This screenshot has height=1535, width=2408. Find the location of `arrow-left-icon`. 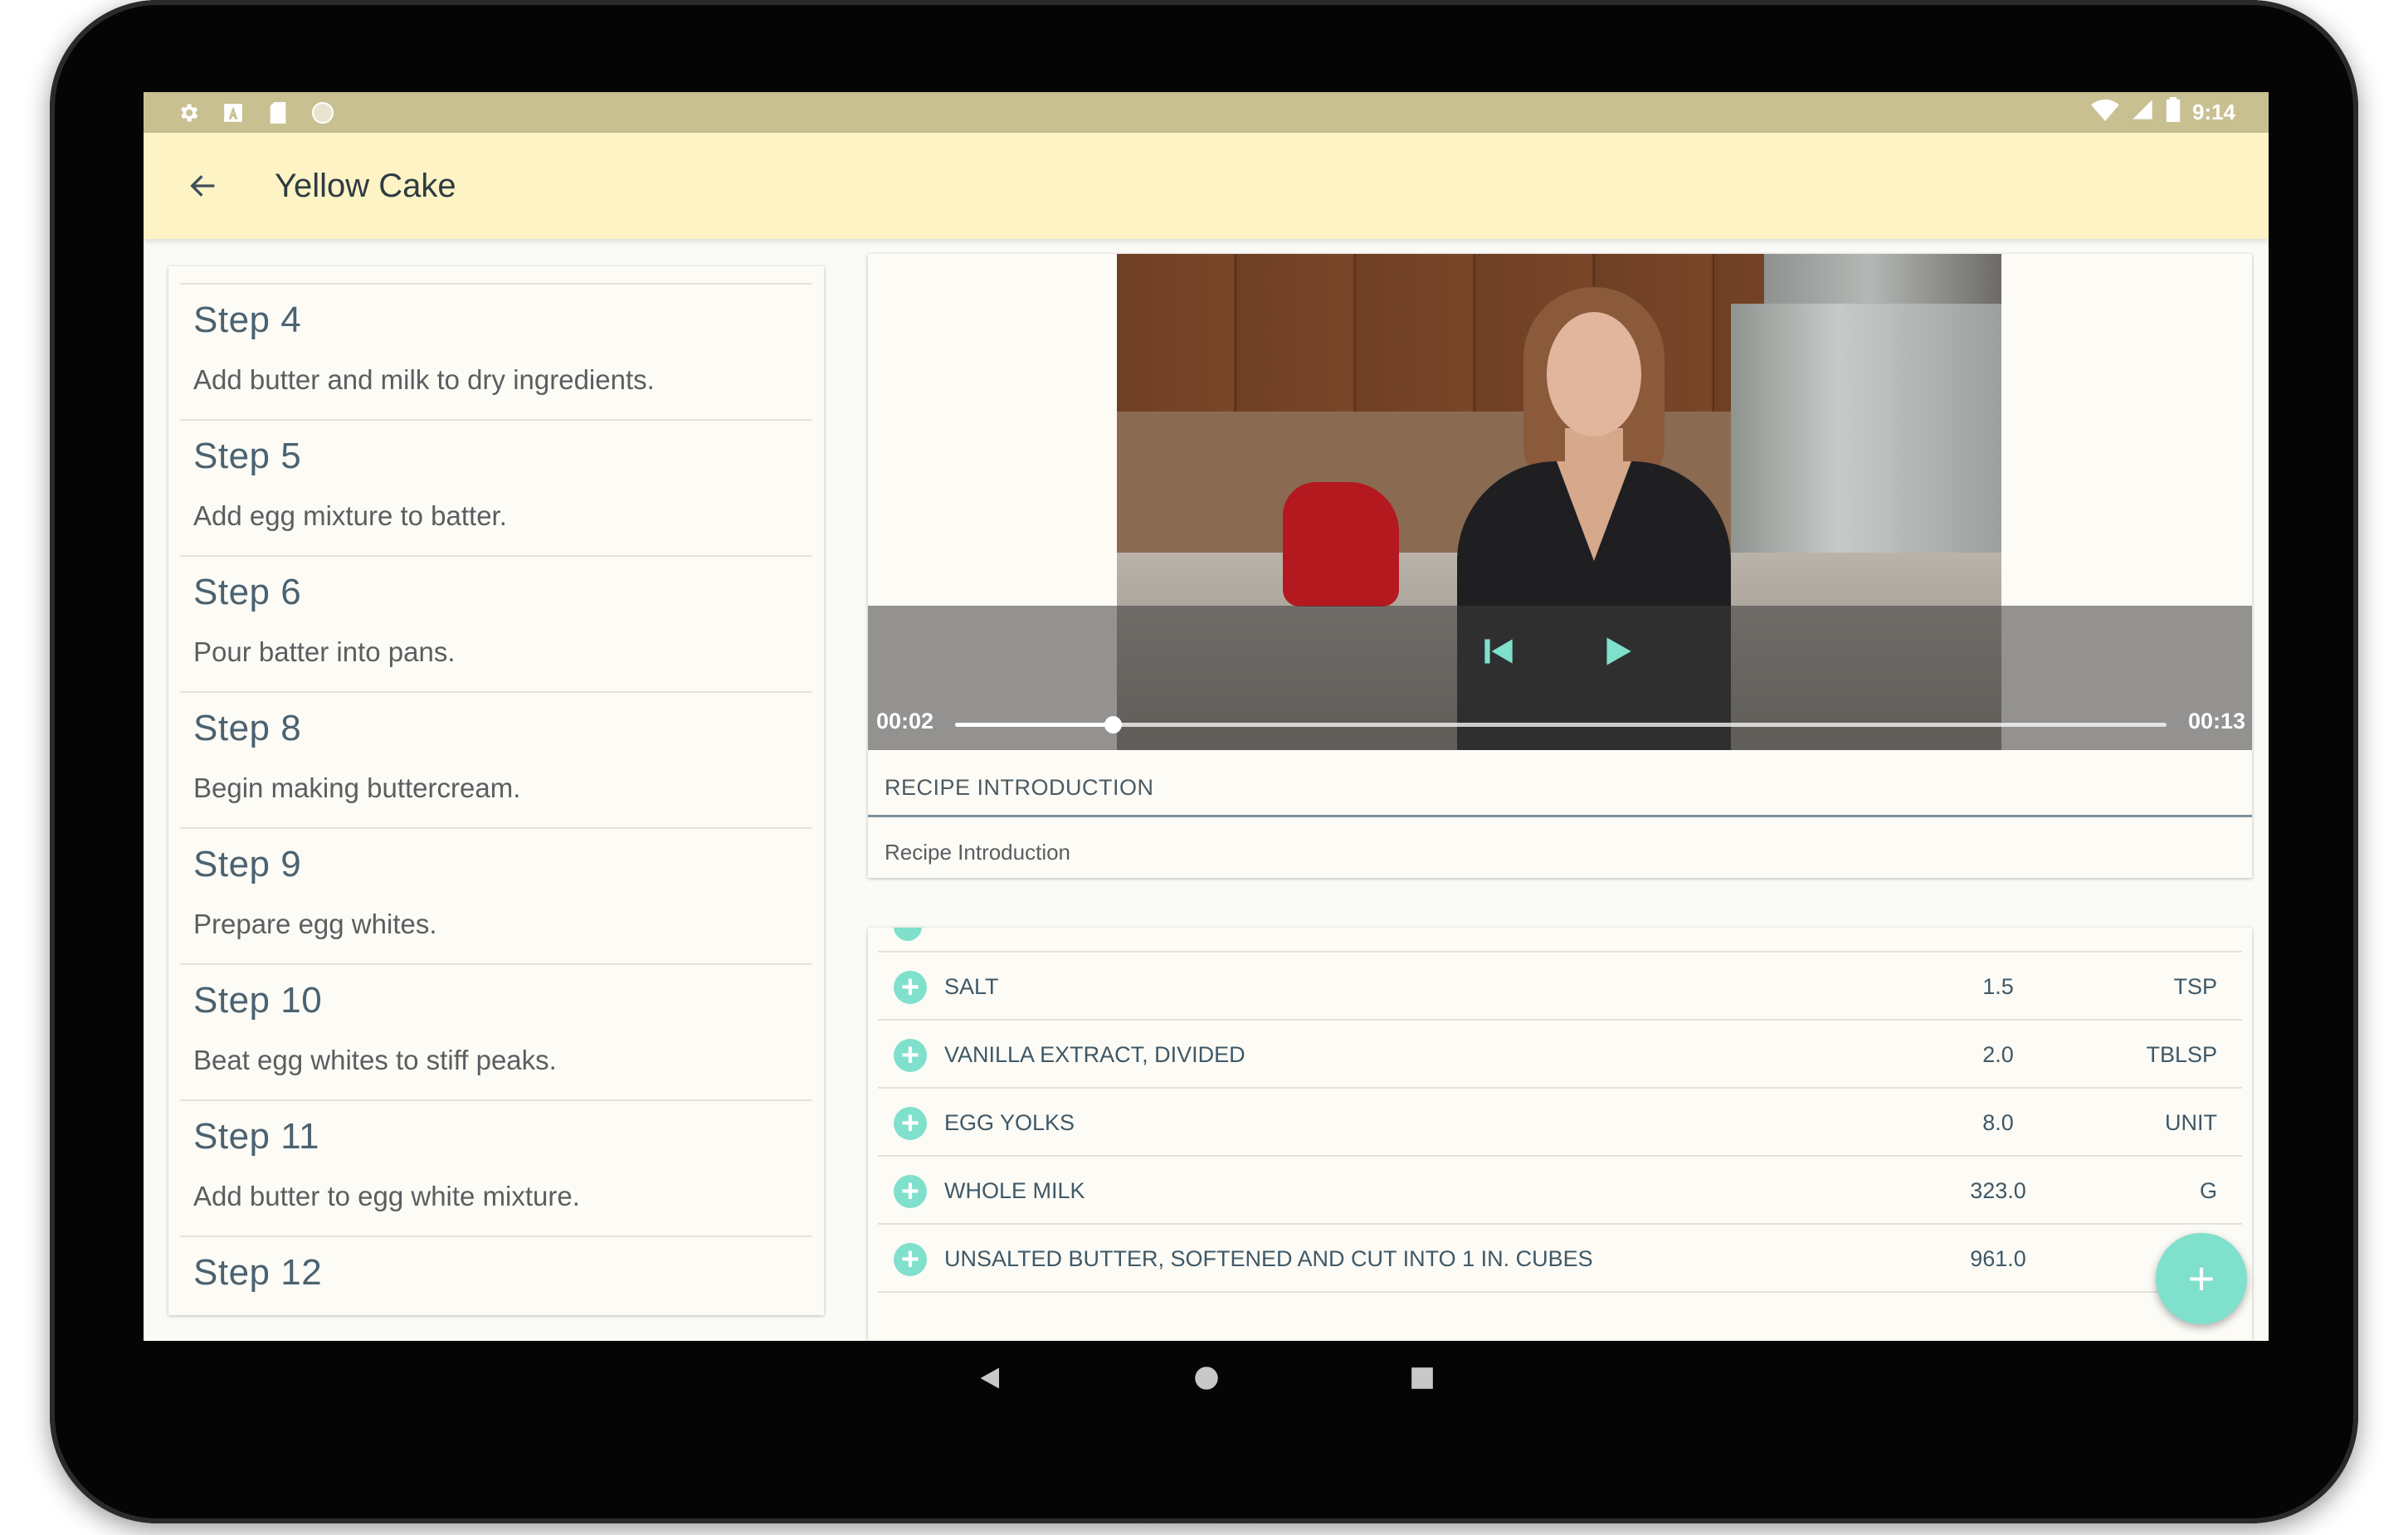

arrow-left-icon is located at coordinates (202, 186).